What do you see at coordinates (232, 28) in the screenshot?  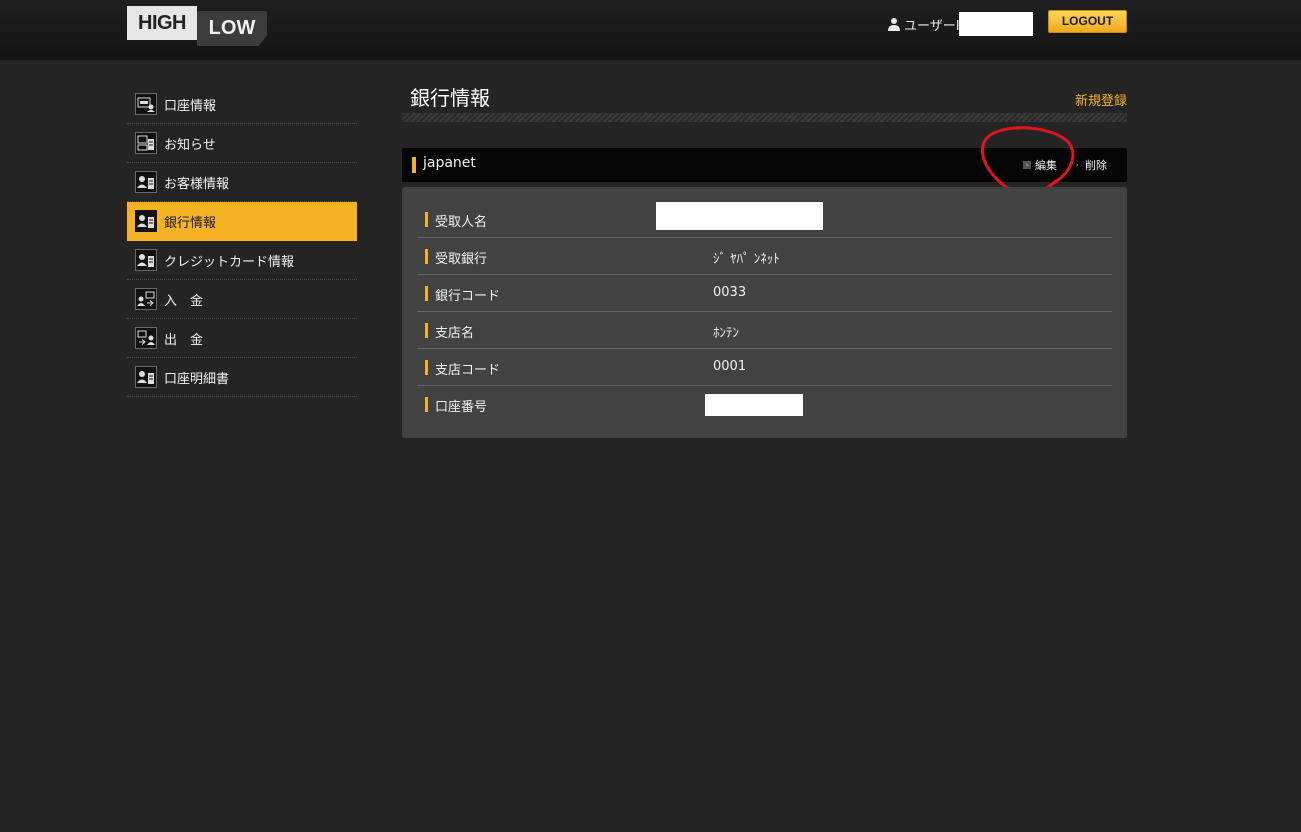 I see `logo-low: LOW` at bounding box center [232, 28].